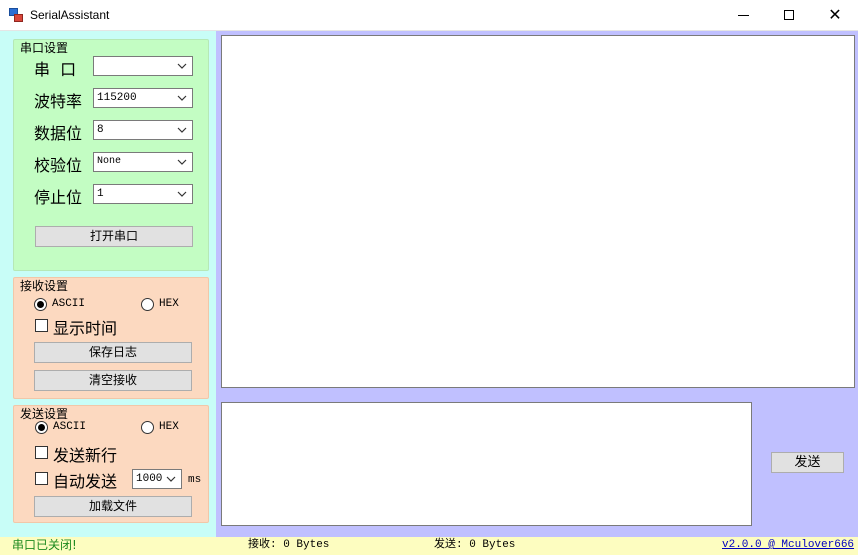 This screenshot has width=858, height=555. What do you see at coordinates (788, 545) in the screenshot?
I see `version-link: v2.0.0 @ Mculover666` at bounding box center [788, 545].